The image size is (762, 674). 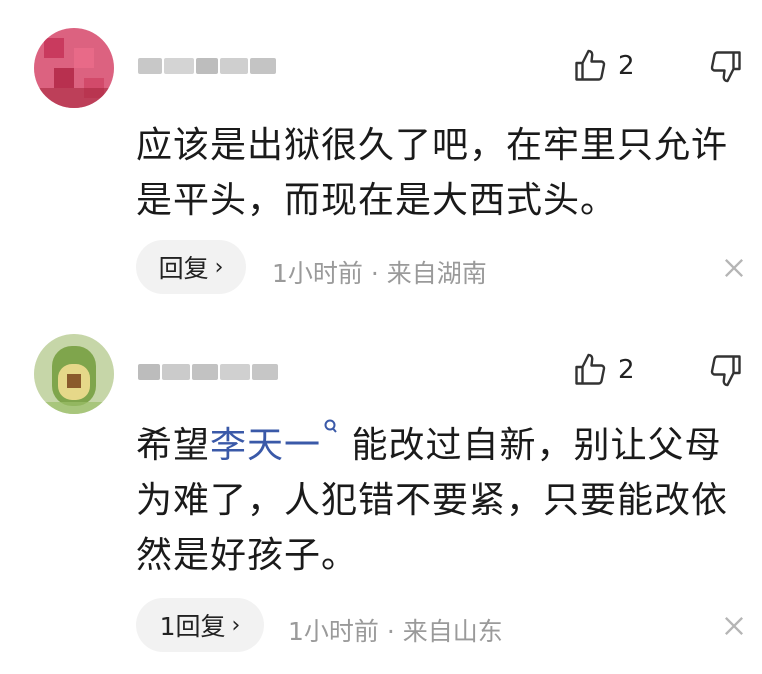 I want to click on location: 来自山东, so click(x=452, y=631).